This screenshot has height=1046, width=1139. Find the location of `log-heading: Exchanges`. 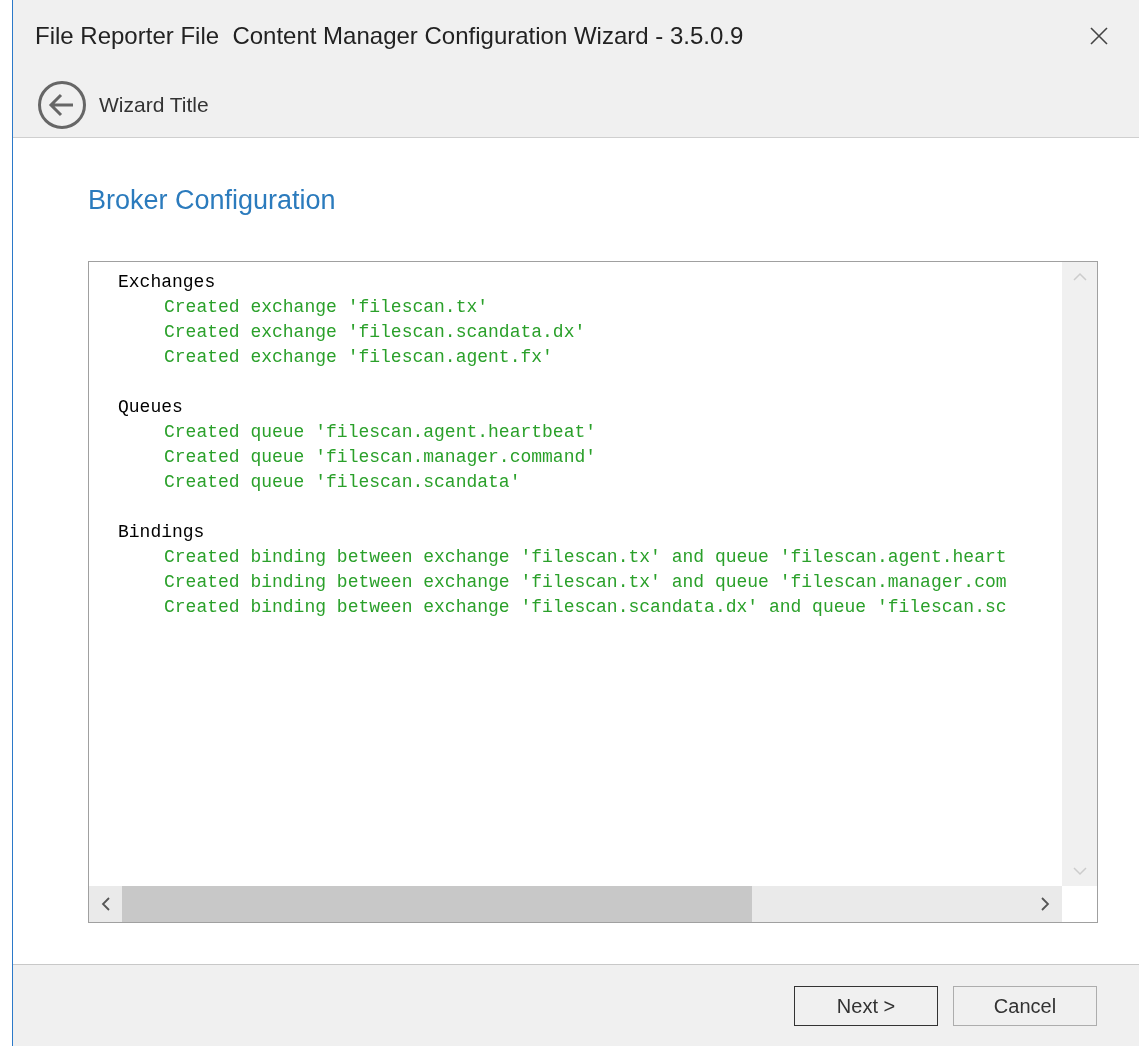

log-heading: Exchanges is located at coordinates (167, 282).